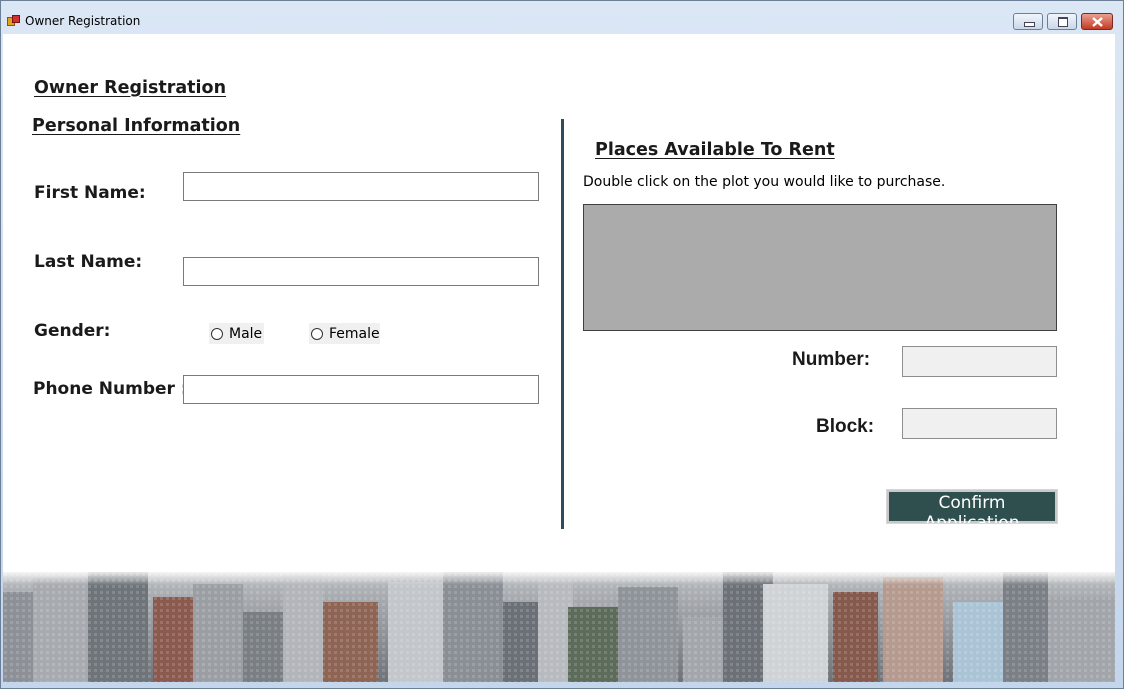 This screenshot has width=1124, height=689. What do you see at coordinates (361, 271) in the screenshot?
I see `last-name-input` at bounding box center [361, 271].